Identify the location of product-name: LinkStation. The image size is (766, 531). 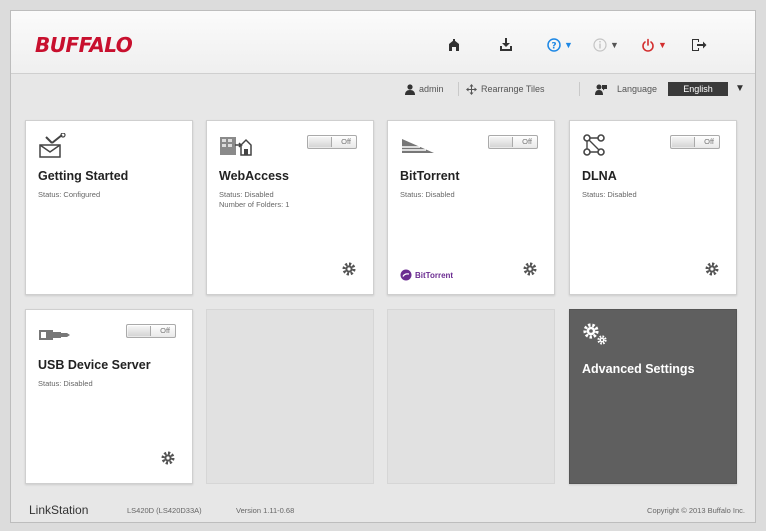
(59, 510).